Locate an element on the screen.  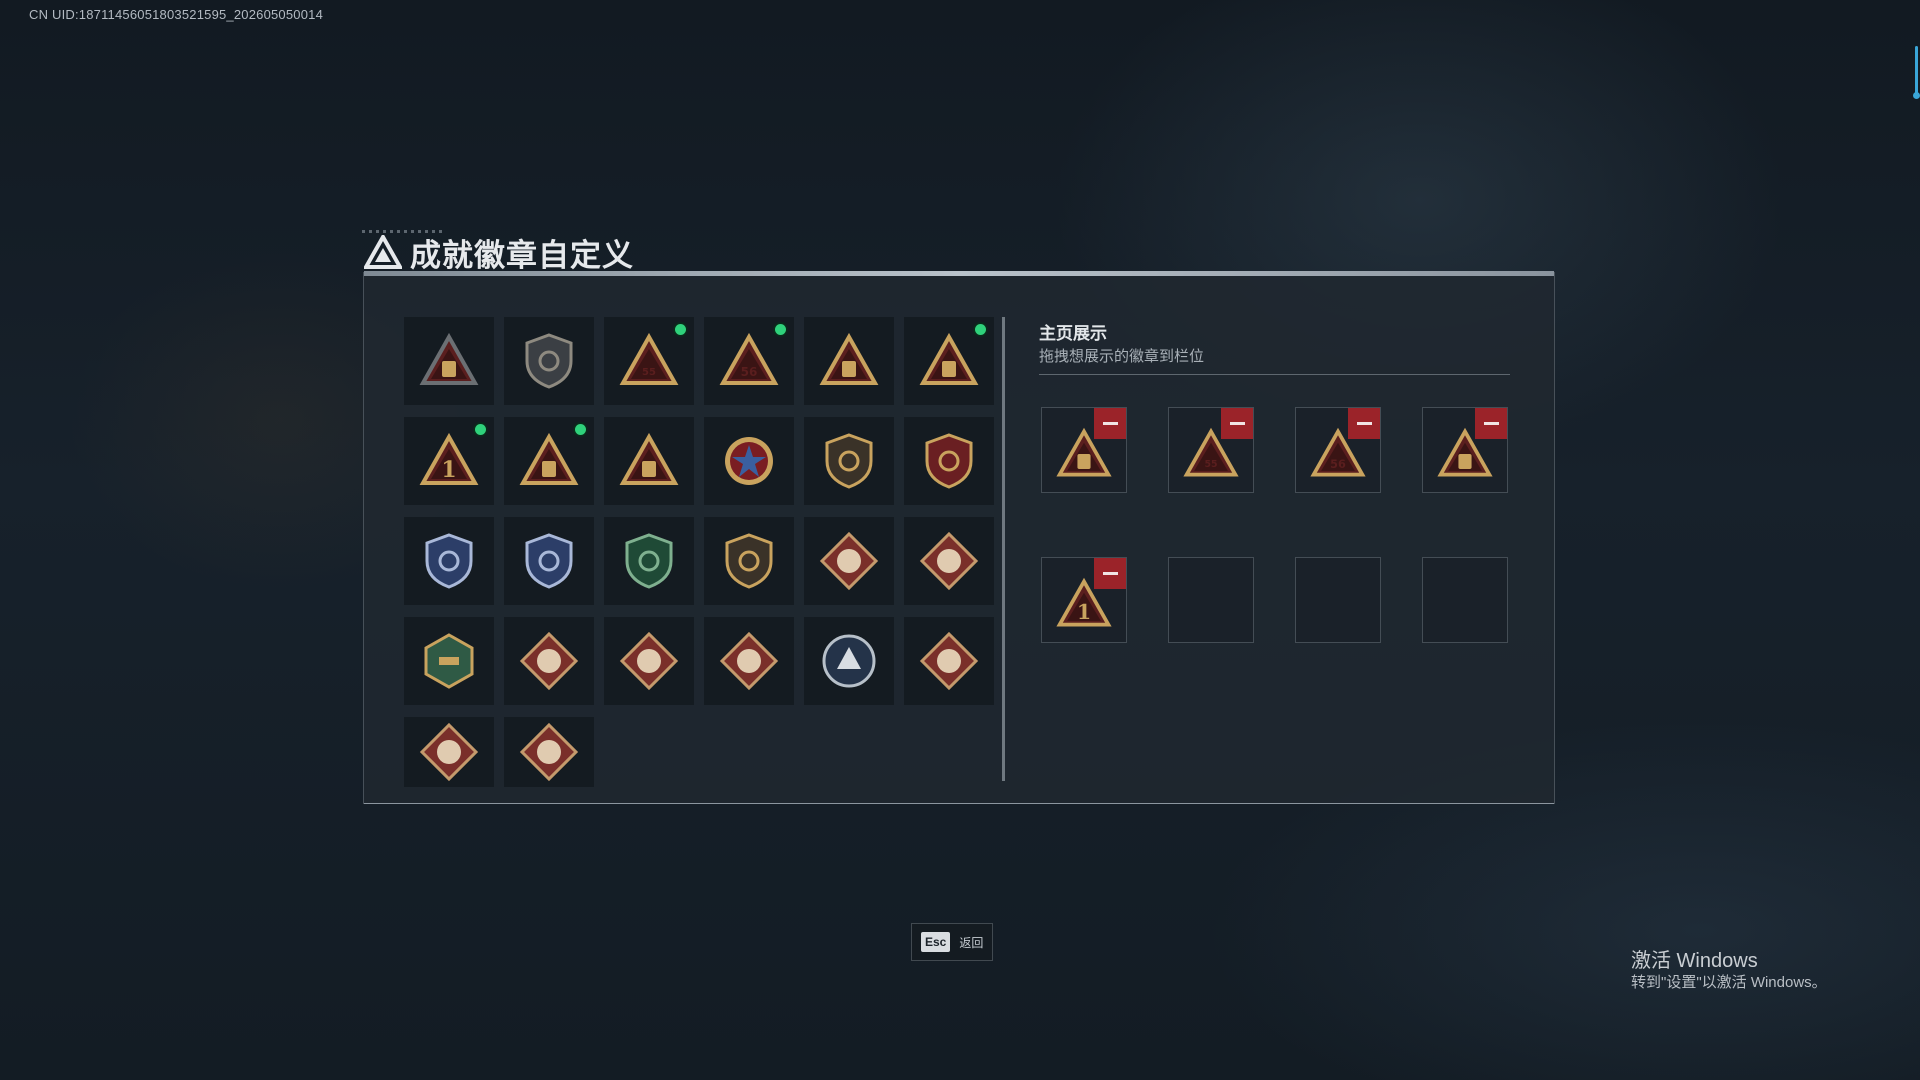
blue-crosshair-shield-icon is located at coordinates (549, 561).